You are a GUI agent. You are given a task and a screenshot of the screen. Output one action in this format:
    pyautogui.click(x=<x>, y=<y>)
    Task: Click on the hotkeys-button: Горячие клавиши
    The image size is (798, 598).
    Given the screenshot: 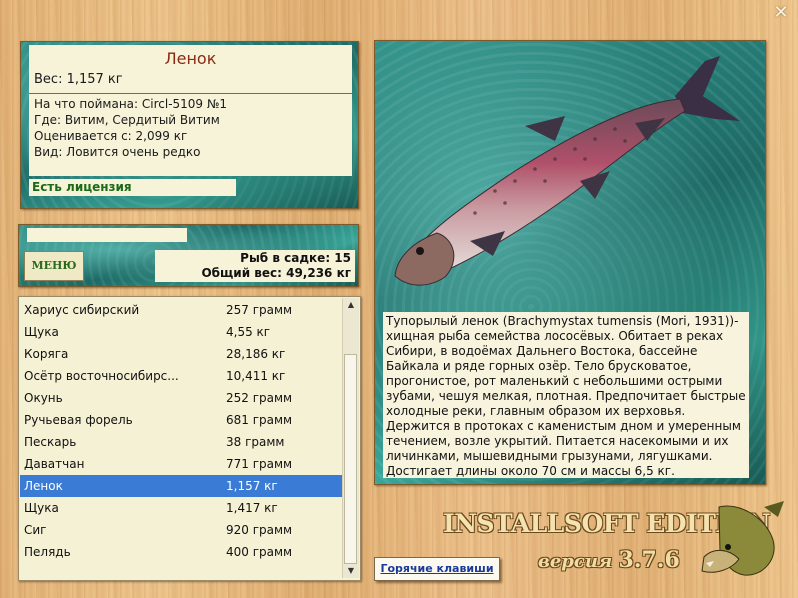 What is the action you would take?
    pyautogui.click(x=437, y=569)
    